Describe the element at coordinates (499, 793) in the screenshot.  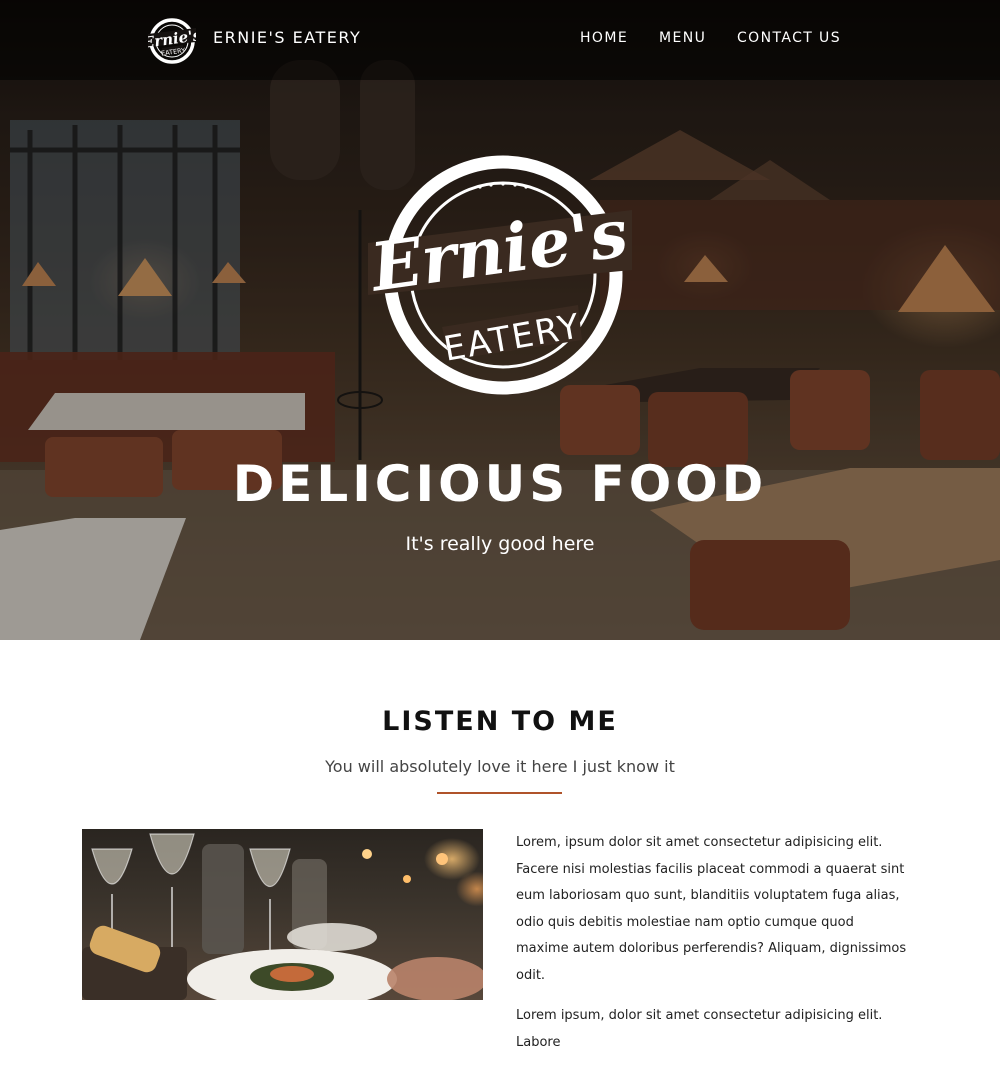
I see `section-divider` at that location.